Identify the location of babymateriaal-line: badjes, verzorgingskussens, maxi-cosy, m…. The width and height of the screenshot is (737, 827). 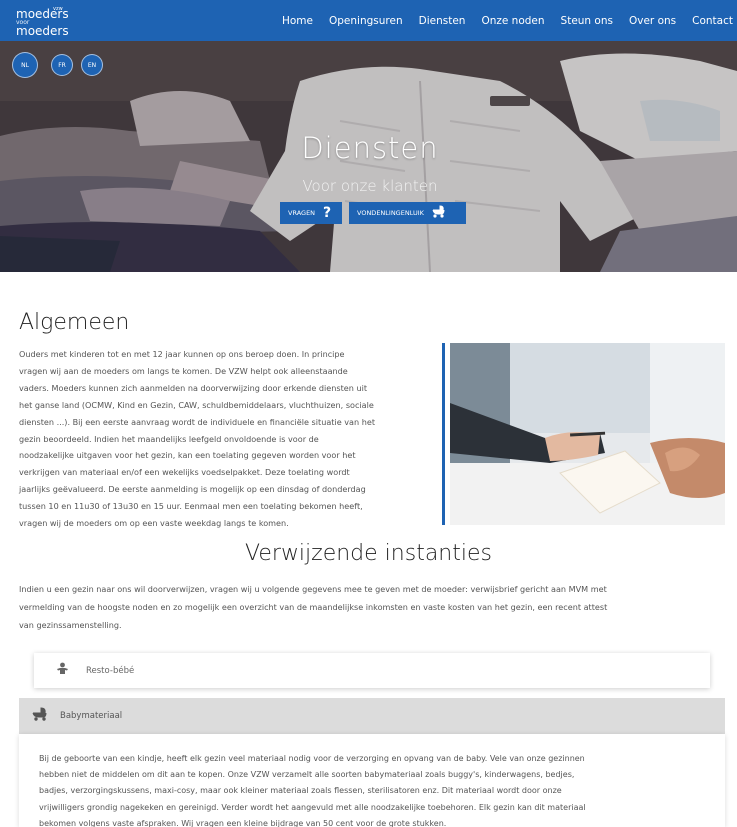
(300, 791).